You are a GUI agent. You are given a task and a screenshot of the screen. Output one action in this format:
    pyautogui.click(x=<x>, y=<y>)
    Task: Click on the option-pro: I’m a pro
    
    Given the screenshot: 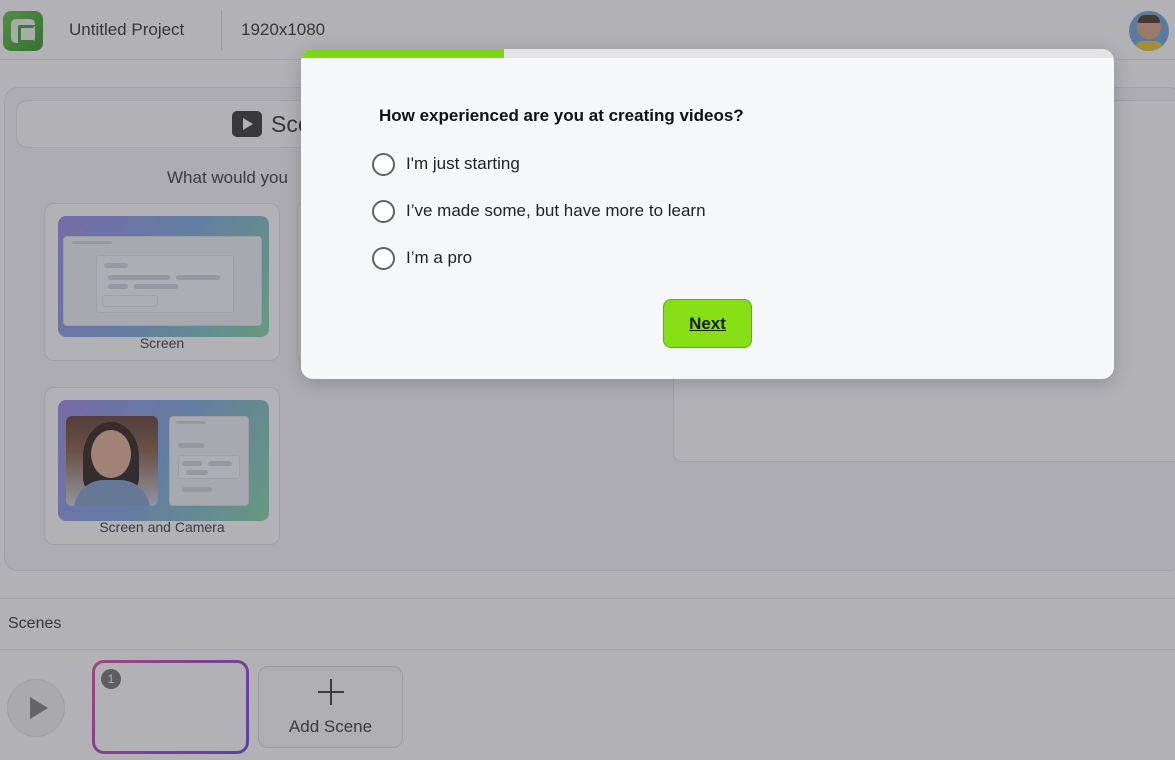 What is the action you would take?
    pyautogui.click(x=422, y=258)
    